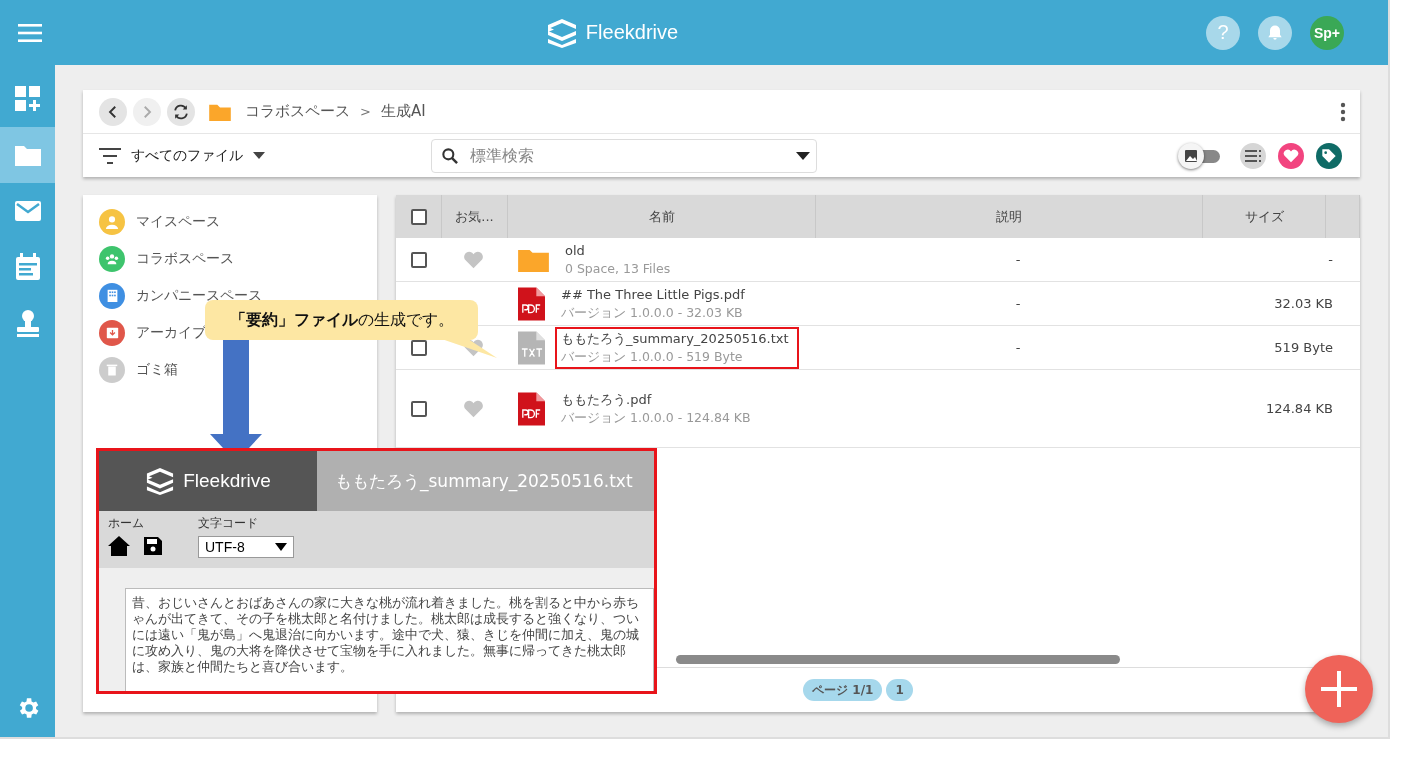  Describe the element at coordinates (341, 320) in the screenshot. I see `callout-text: 「要約」ファイルの生成です。` at that location.